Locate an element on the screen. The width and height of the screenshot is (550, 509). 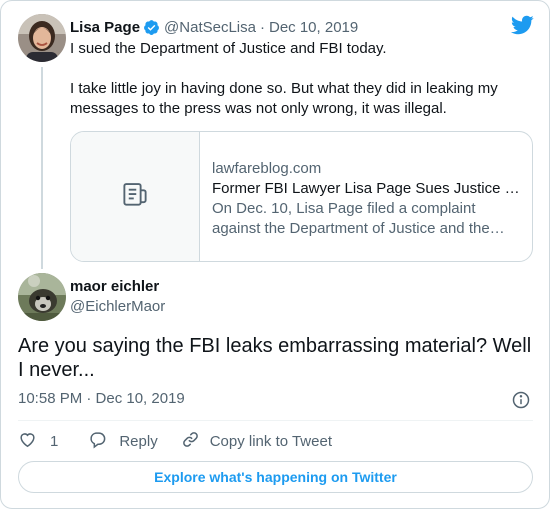
like-button: 1 is located at coordinates (38, 441).